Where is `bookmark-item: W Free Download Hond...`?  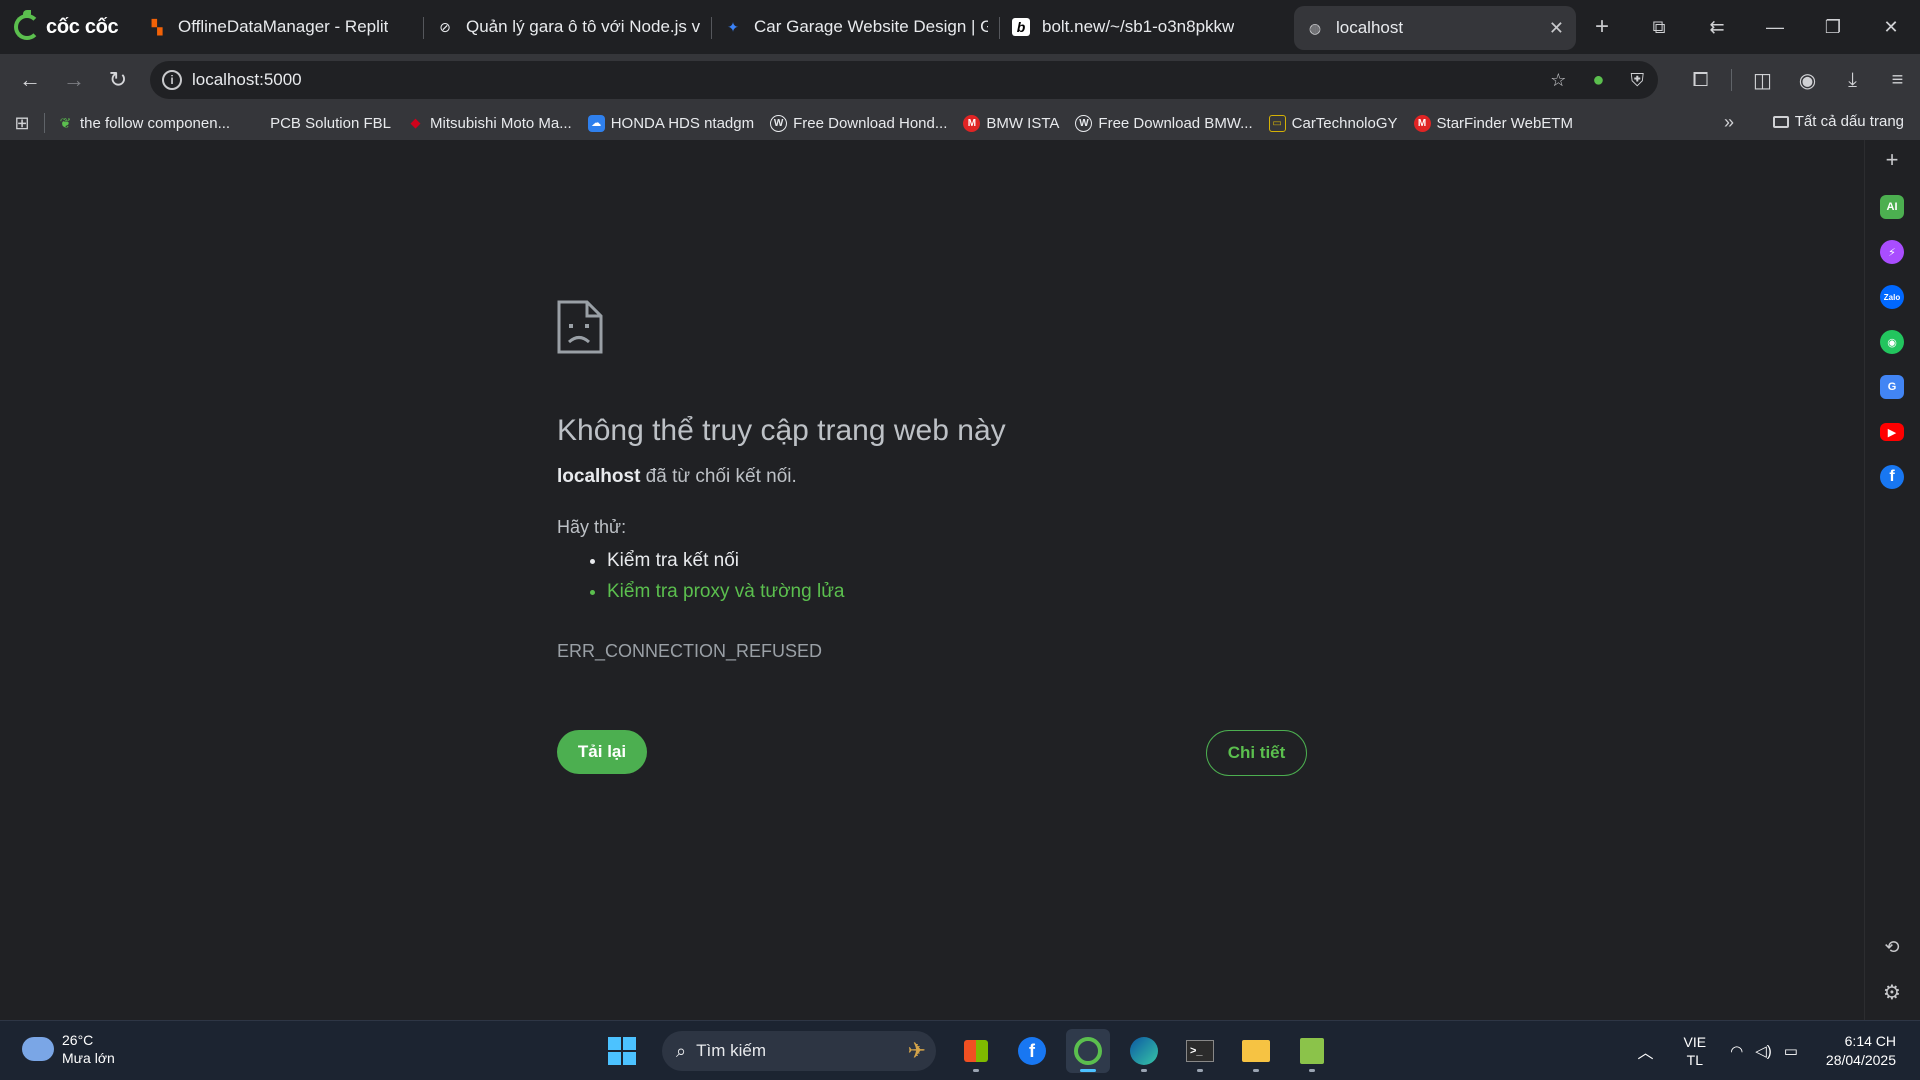 bookmark-item: W Free Download Hond... is located at coordinates (859, 123).